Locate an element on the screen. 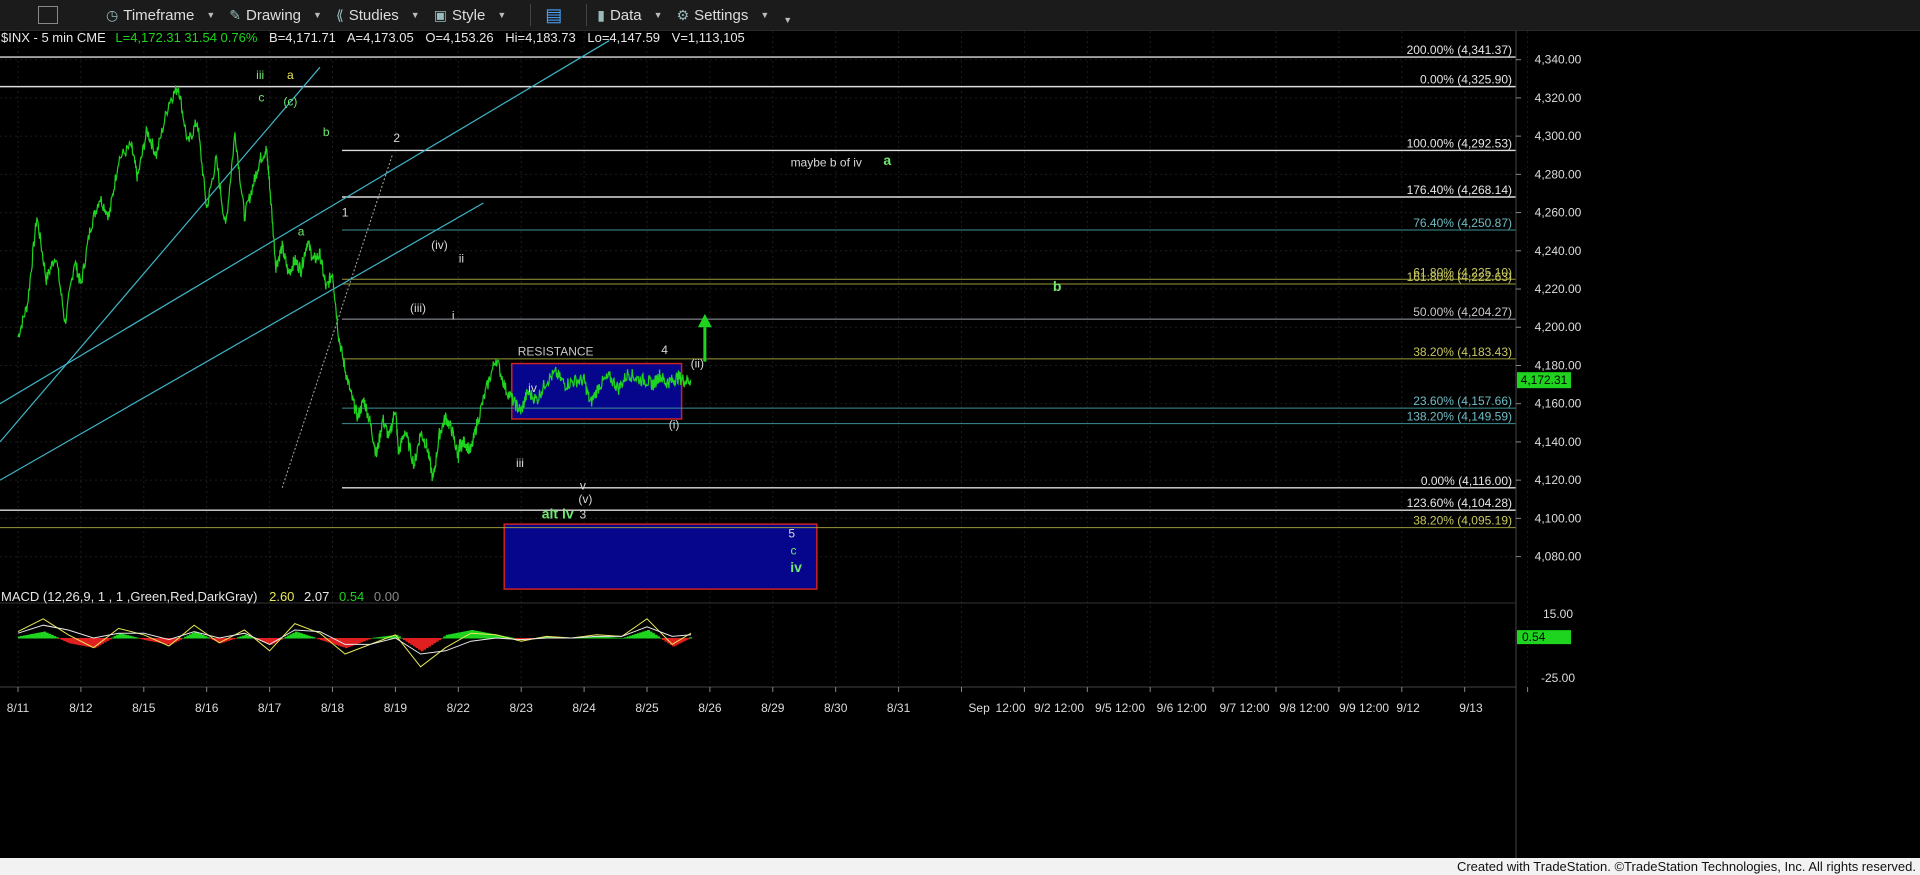  wave-label: 3 is located at coordinates (582, 514).